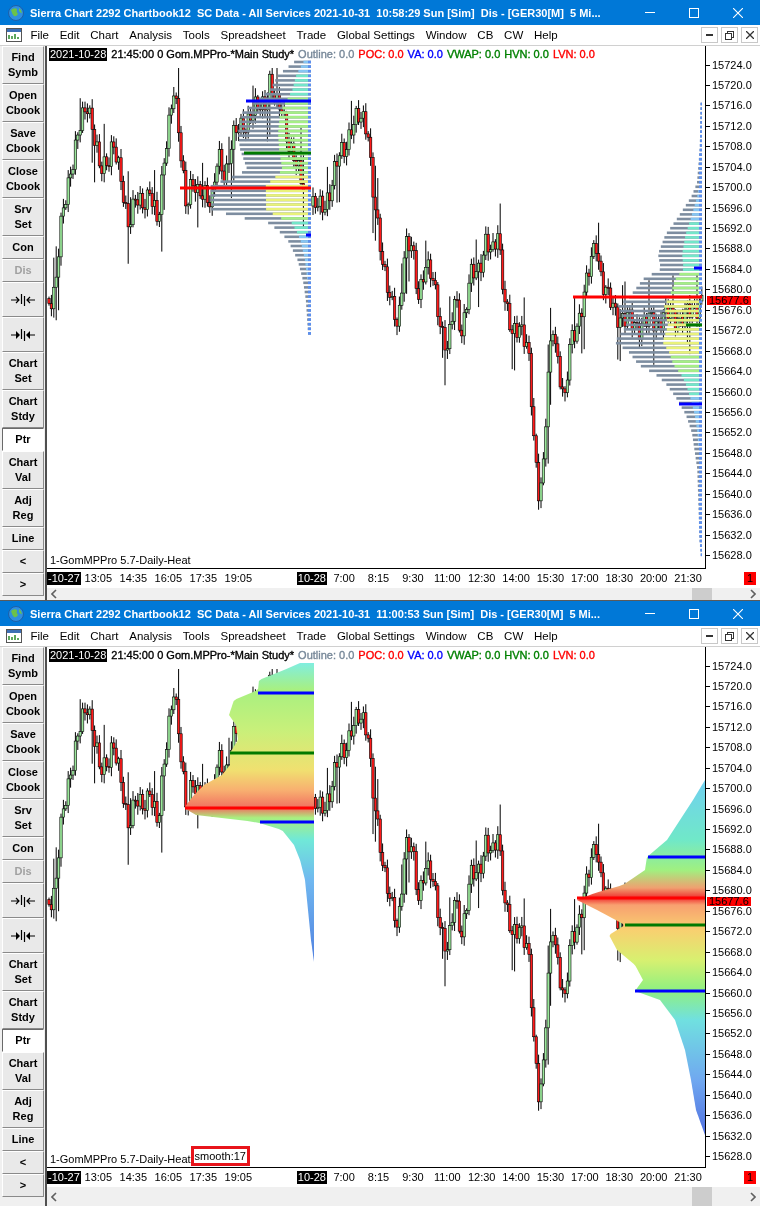 The width and height of the screenshot is (760, 1206). What do you see at coordinates (732, 106) in the screenshot?
I see `price-label: 15716.0` at bounding box center [732, 106].